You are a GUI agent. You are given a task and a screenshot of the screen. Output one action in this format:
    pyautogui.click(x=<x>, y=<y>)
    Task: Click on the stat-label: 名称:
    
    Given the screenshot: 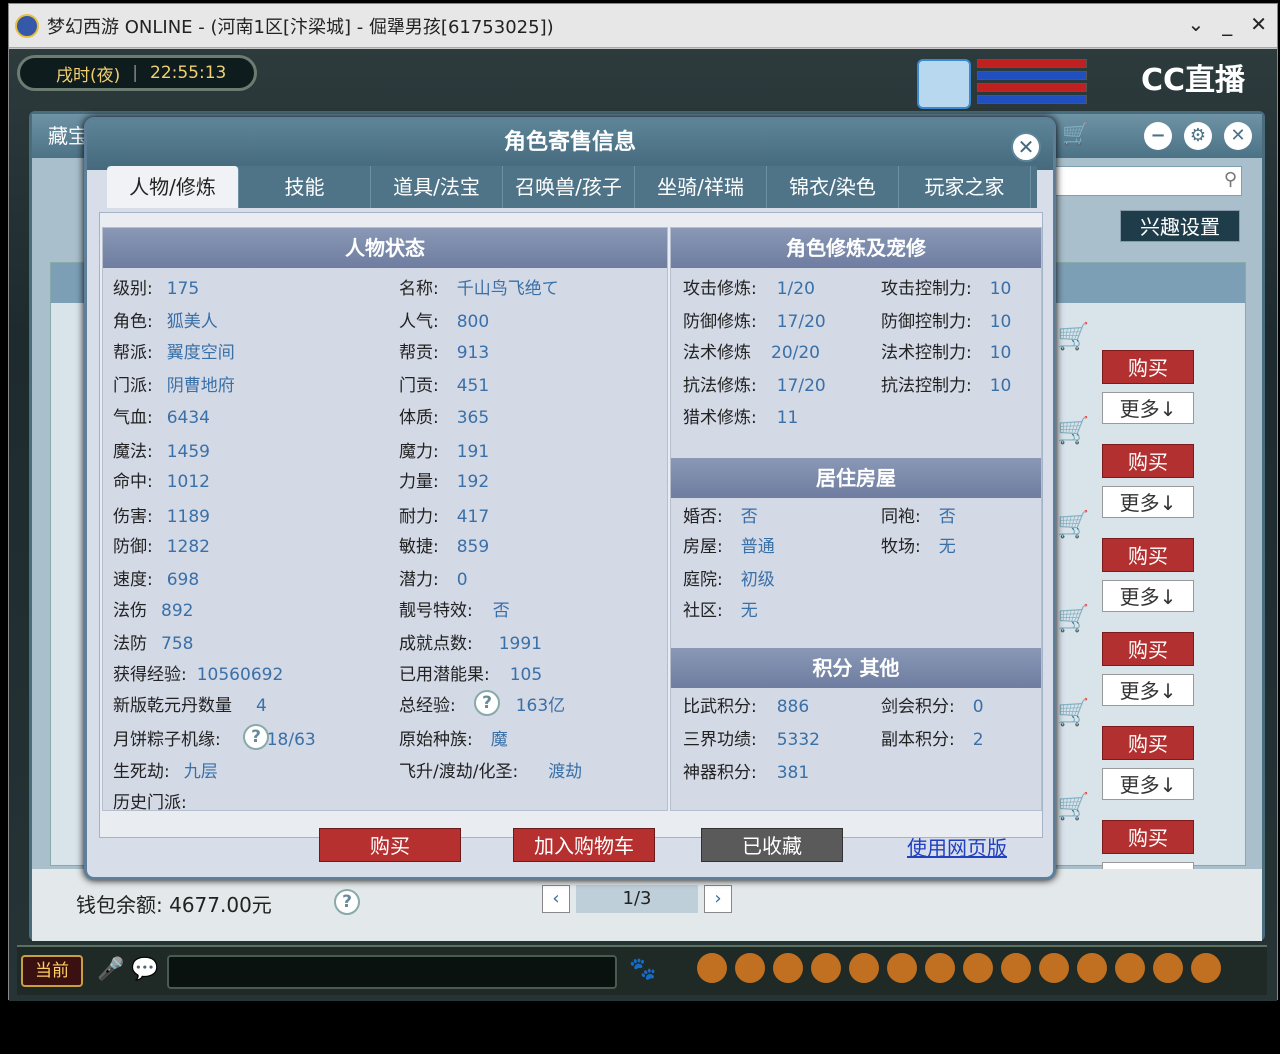 What is the action you would take?
    pyautogui.click(x=419, y=289)
    